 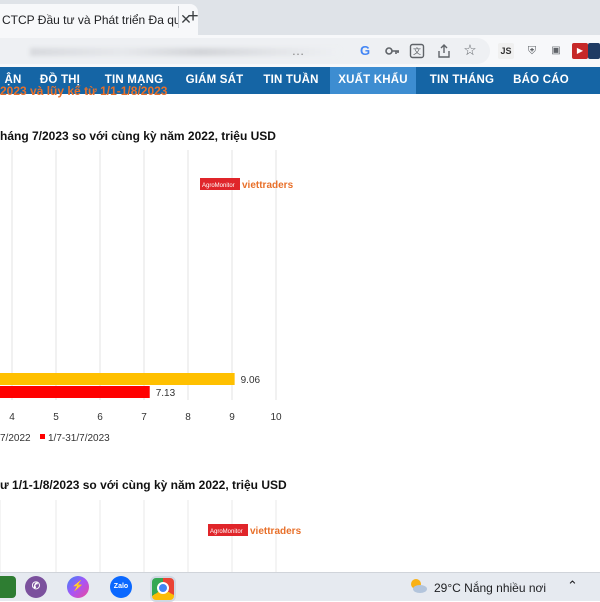 What do you see at coordinates (291, 80) in the screenshot?
I see `nav-item-weekly: TIN TUẦN` at bounding box center [291, 80].